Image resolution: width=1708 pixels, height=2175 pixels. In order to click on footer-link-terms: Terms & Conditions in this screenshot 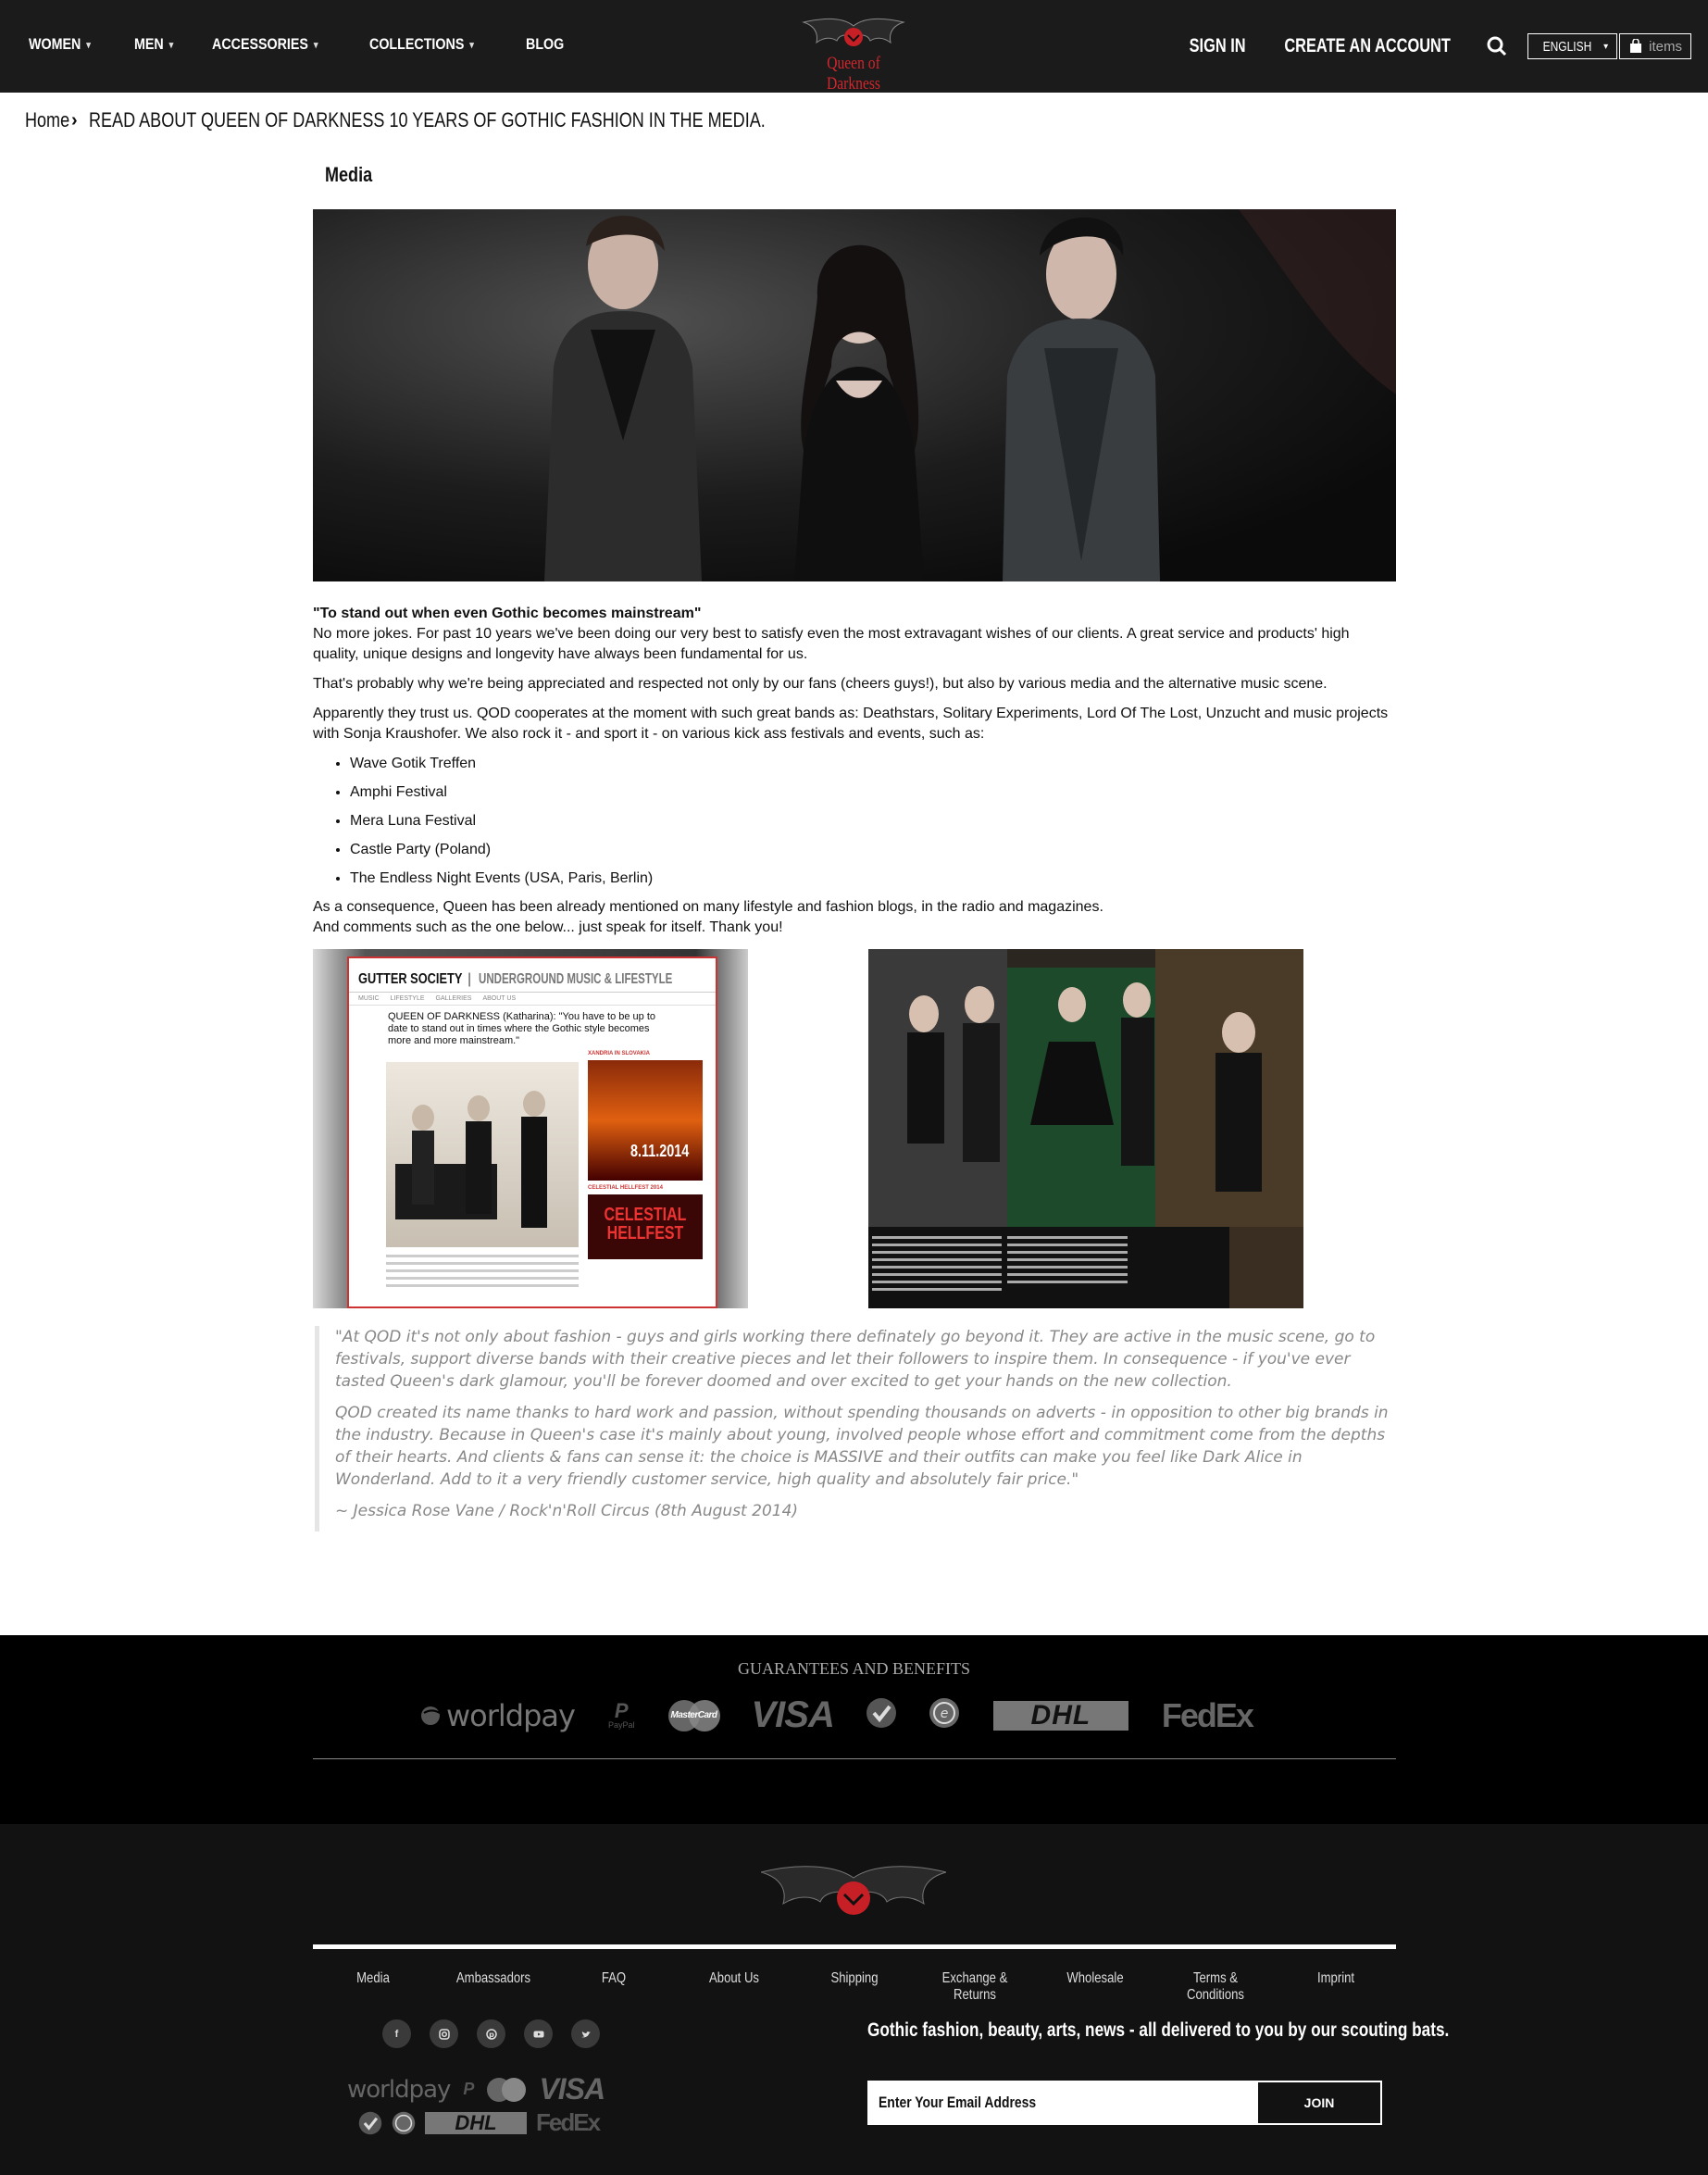, I will do `click(1215, 1987)`.